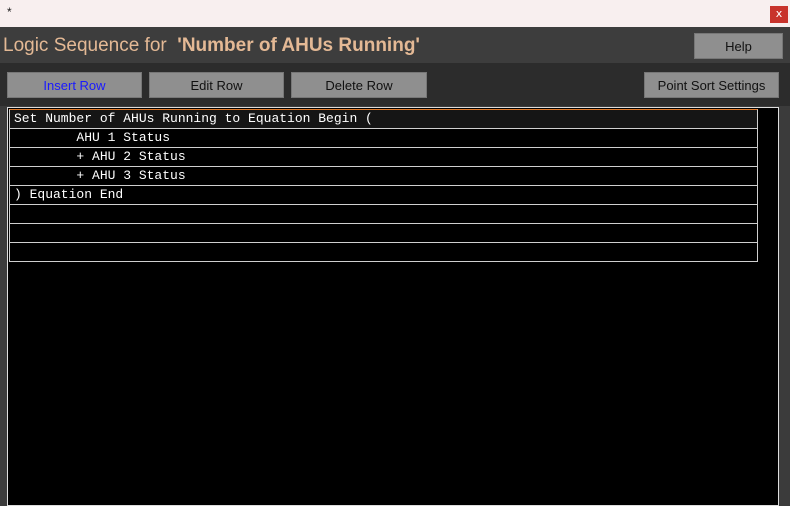 The width and height of the screenshot is (790, 506). What do you see at coordinates (383, 176) in the screenshot?
I see `sequence-row: + AHU 3 Status` at bounding box center [383, 176].